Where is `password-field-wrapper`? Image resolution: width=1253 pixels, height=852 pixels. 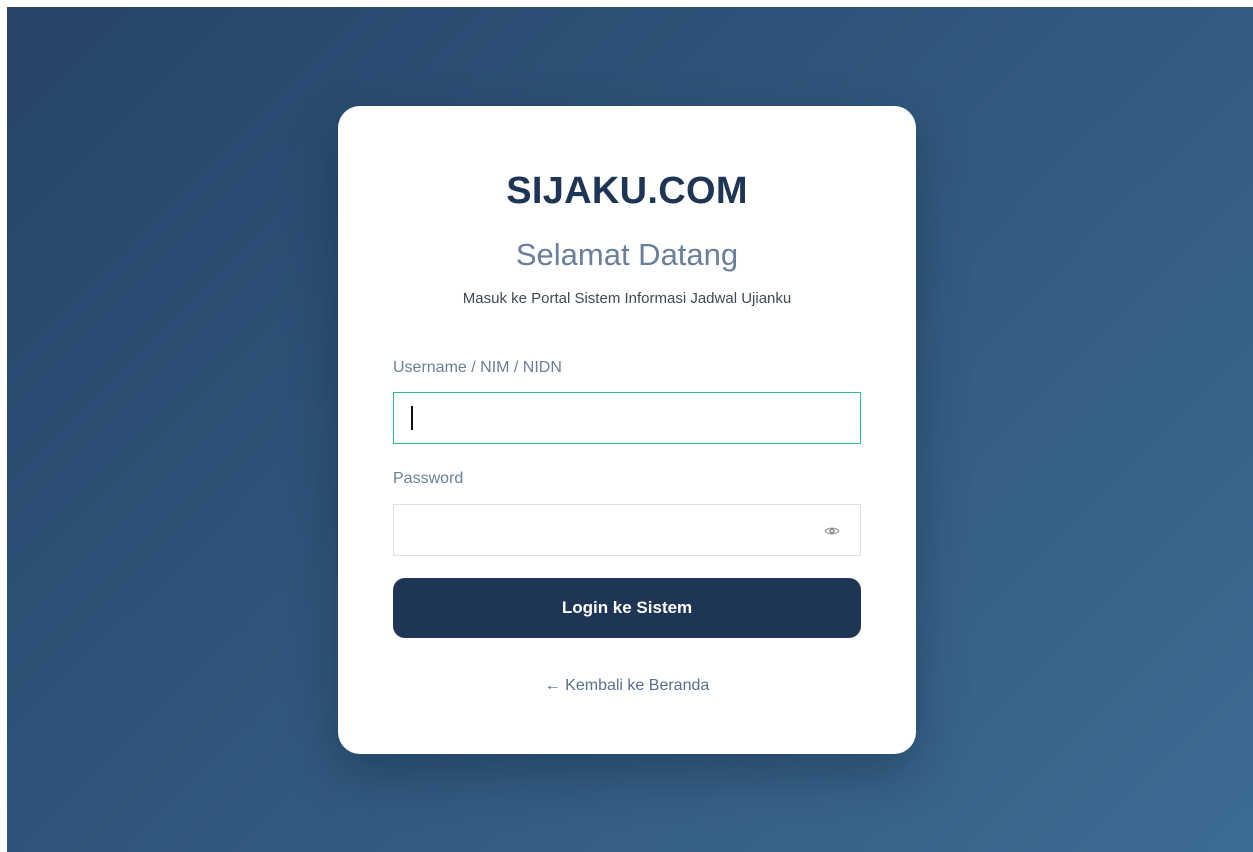 password-field-wrapper is located at coordinates (627, 530).